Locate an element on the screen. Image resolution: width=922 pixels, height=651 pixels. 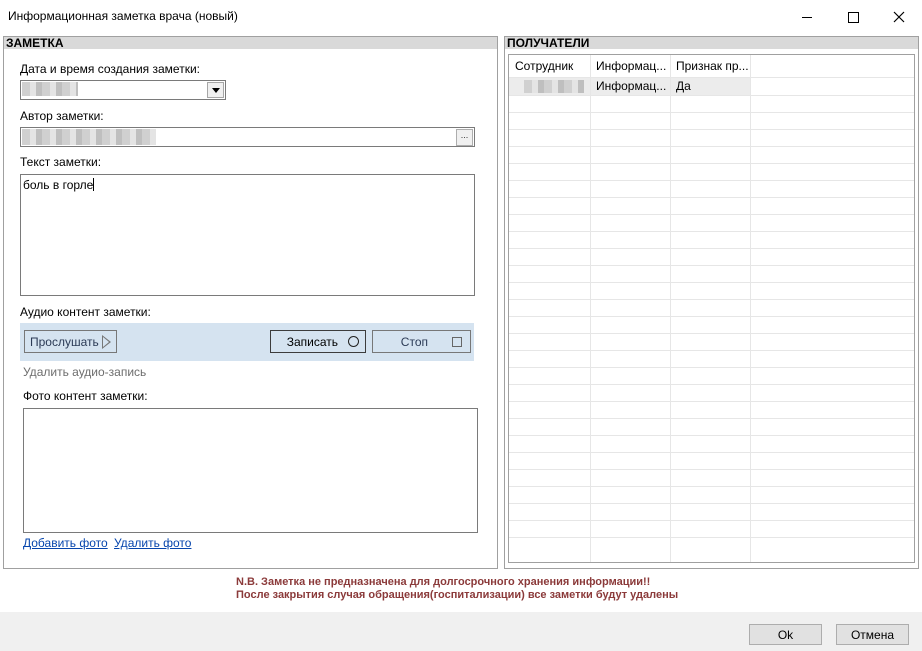
play-button: Прослушать is located at coordinates (70, 341).